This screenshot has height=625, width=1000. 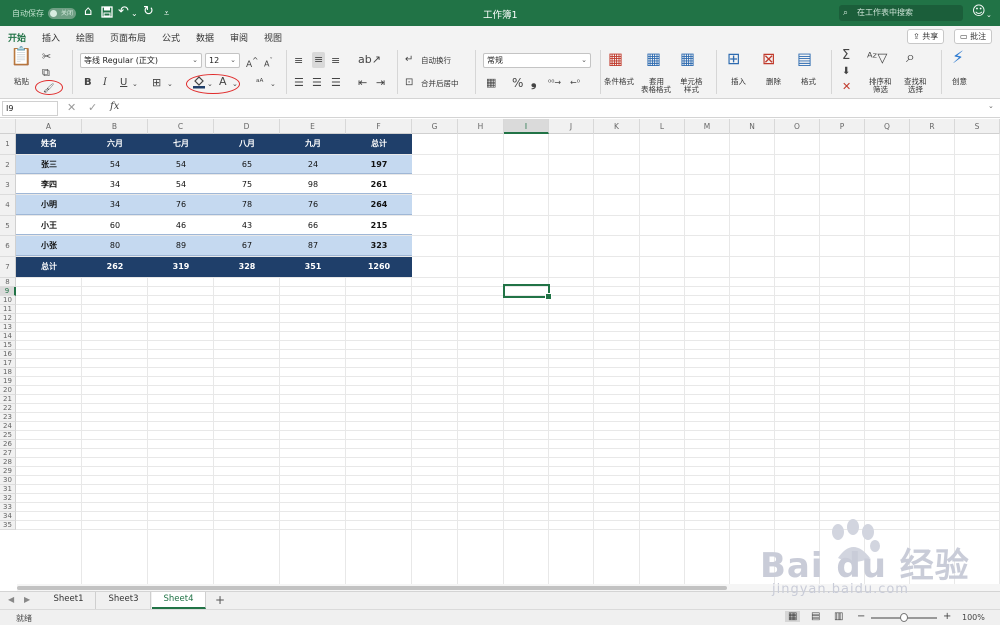 What do you see at coordinates (8, 408) in the screenshot?
I see `row-header-22: 22` at bounding box center [8, 408].